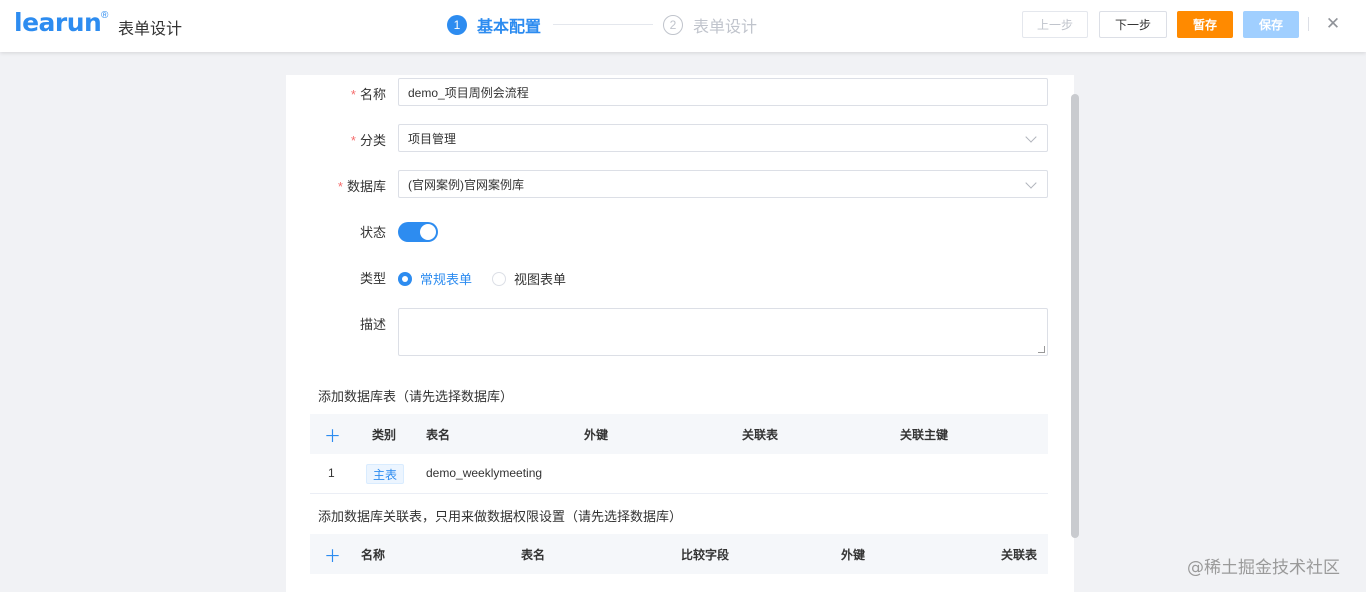 This screenshot has width=1366, height=592. What do you see at coordinates (1041, 349) in the screenshot?
I see `resize-grip-icon` at bounding box center [1041, 349].